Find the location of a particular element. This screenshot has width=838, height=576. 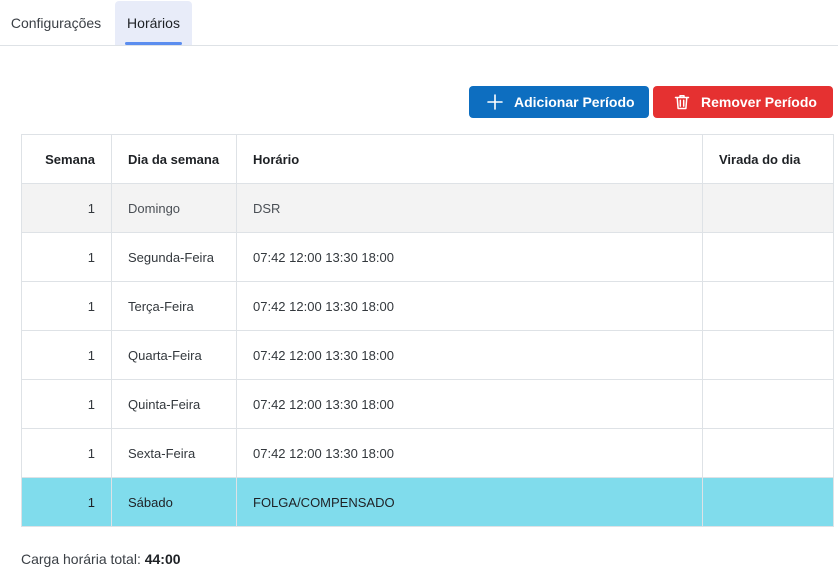

table-row: 1 Terça-Feira 07:42 12:00 13:30 18:00 is located at coordinates (427, 306).